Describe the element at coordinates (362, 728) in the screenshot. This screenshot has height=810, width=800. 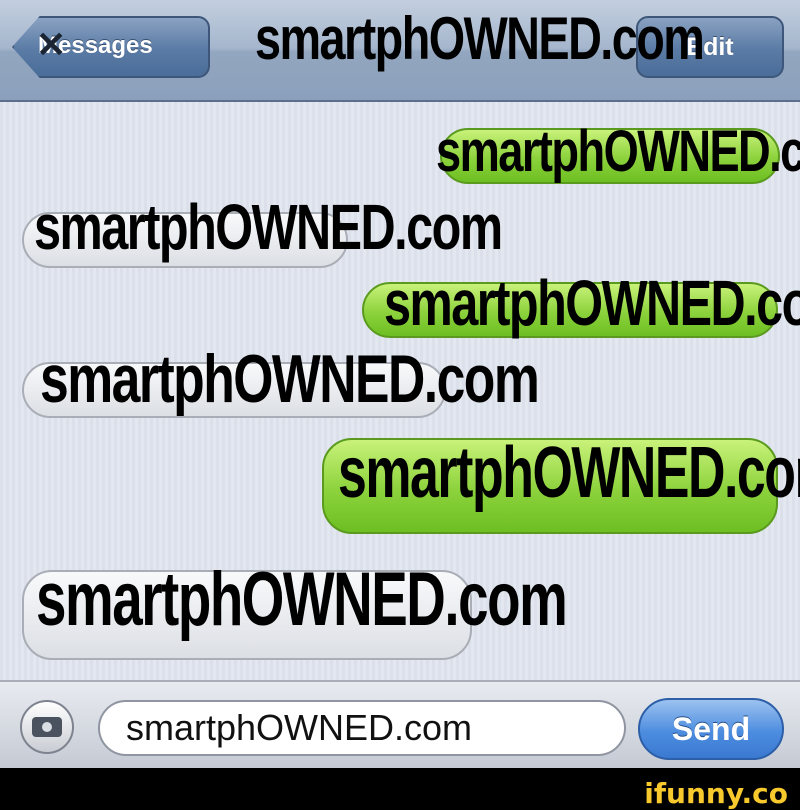
I see `message-input: smartphOWNED.com` at that location.